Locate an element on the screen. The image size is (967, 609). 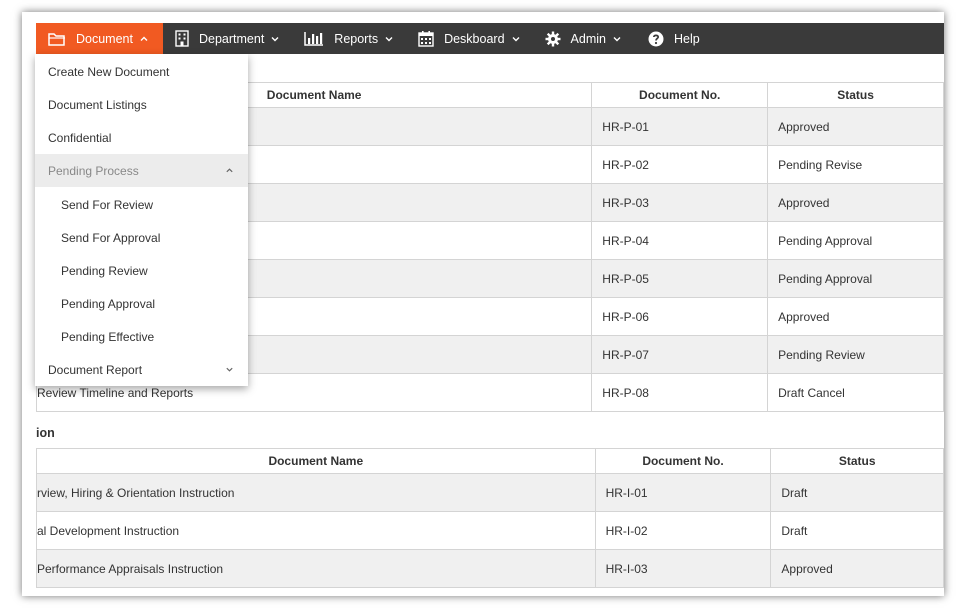
menu-group-pending-process: Pending Process is located at coordinates (141, 170).